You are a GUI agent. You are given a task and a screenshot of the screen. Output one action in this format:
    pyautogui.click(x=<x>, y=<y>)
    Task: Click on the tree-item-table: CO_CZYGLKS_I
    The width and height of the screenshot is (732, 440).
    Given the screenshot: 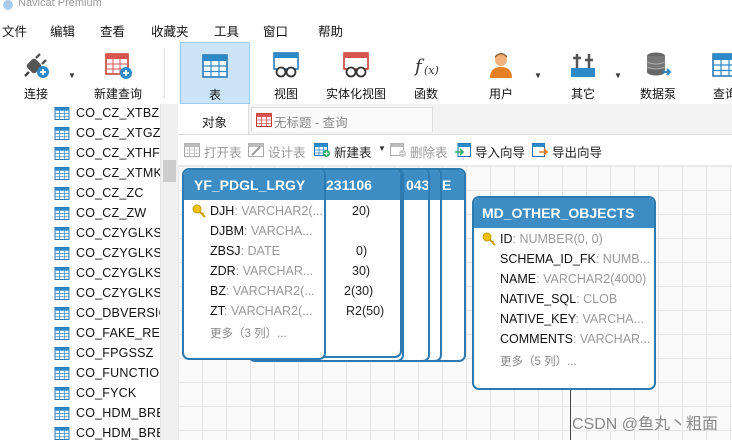 What is the action you would take?
    pyautogui.click(x=107, y=254)
    